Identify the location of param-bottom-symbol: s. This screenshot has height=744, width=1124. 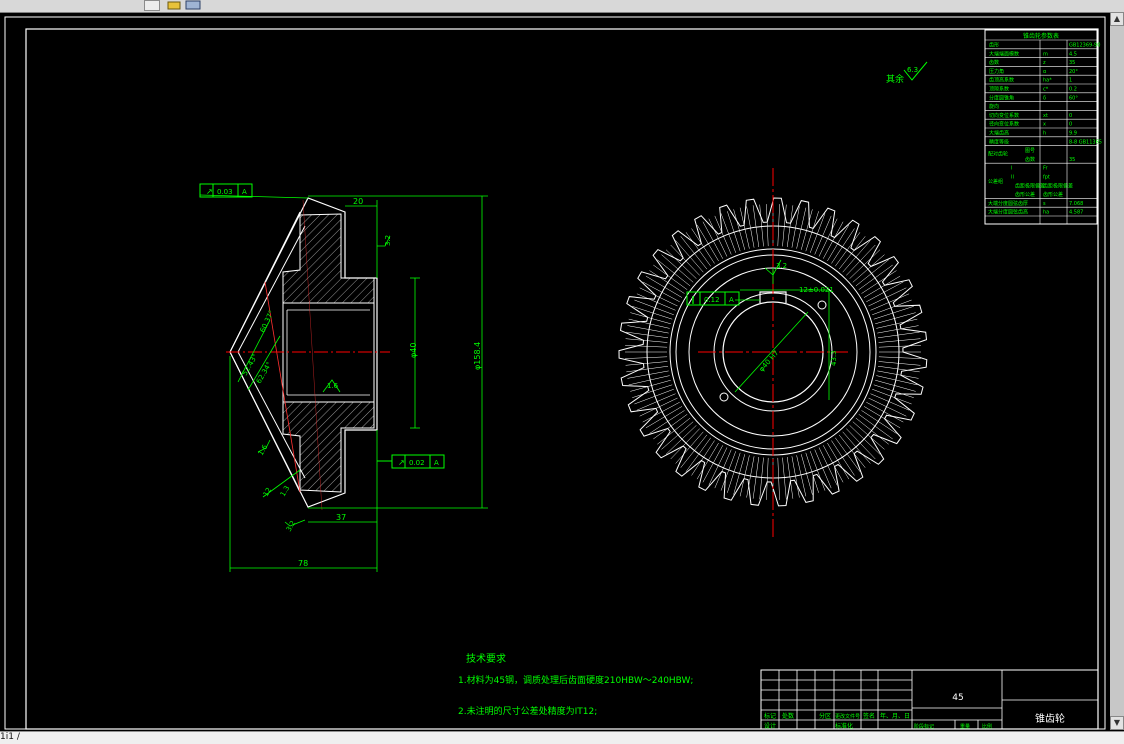
(1044, 204).